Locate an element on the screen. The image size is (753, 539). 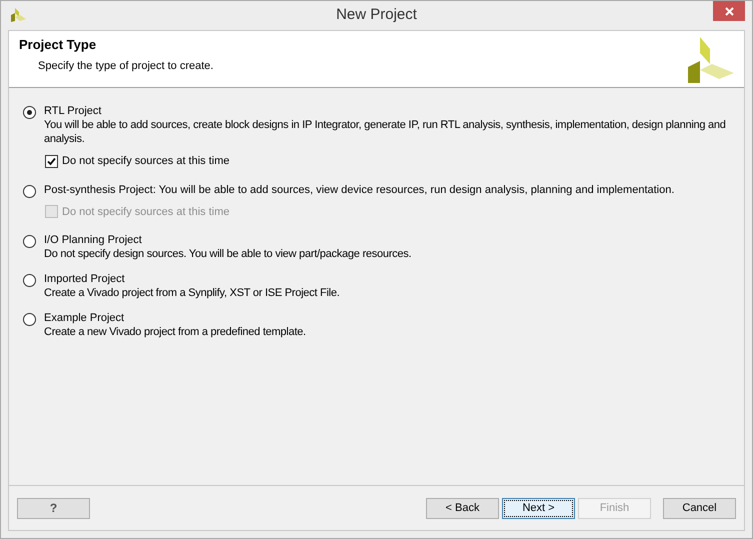
option-label: I/O Planning Project is located at coordinates (391, 240).